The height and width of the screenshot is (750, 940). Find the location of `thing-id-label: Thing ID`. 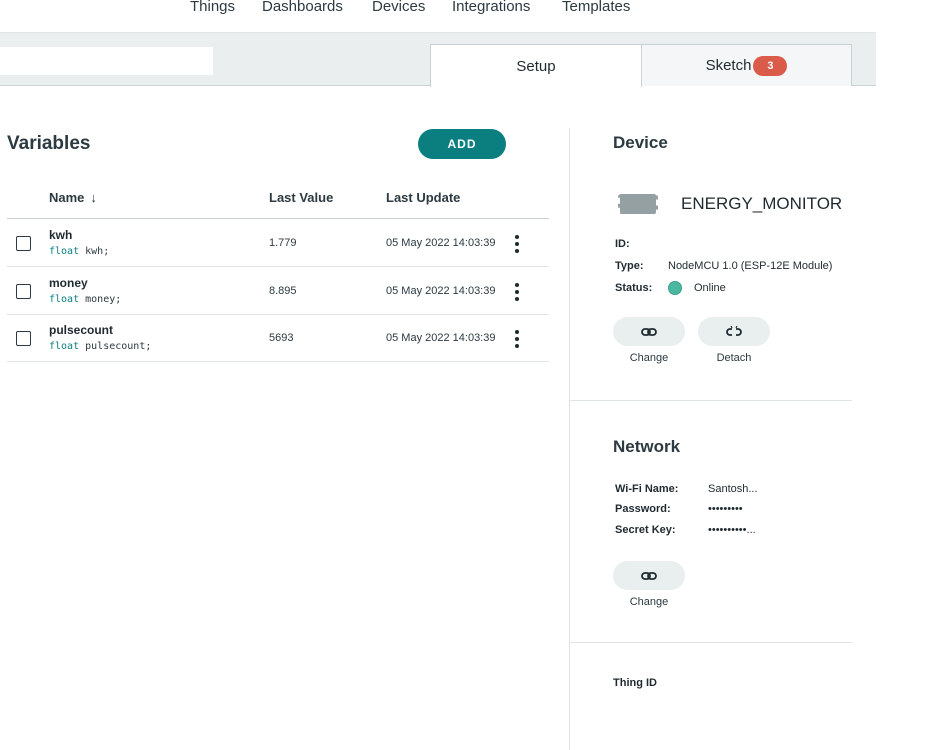

thing-id-label: Thing ID is located at coordinates (635, 683).